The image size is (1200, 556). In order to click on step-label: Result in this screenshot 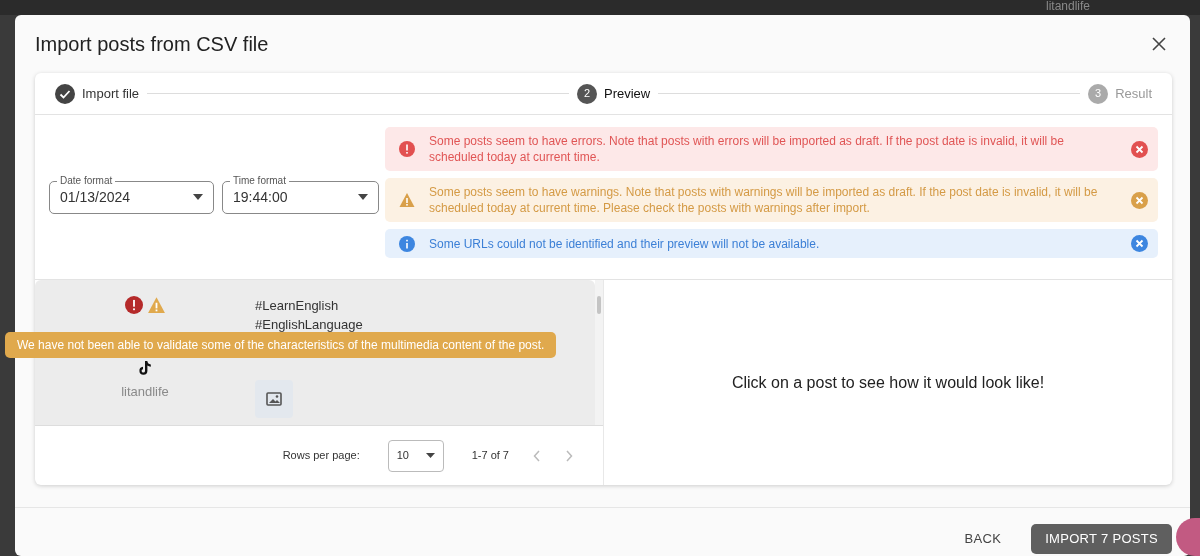, I will do `click(1133, 93)`.